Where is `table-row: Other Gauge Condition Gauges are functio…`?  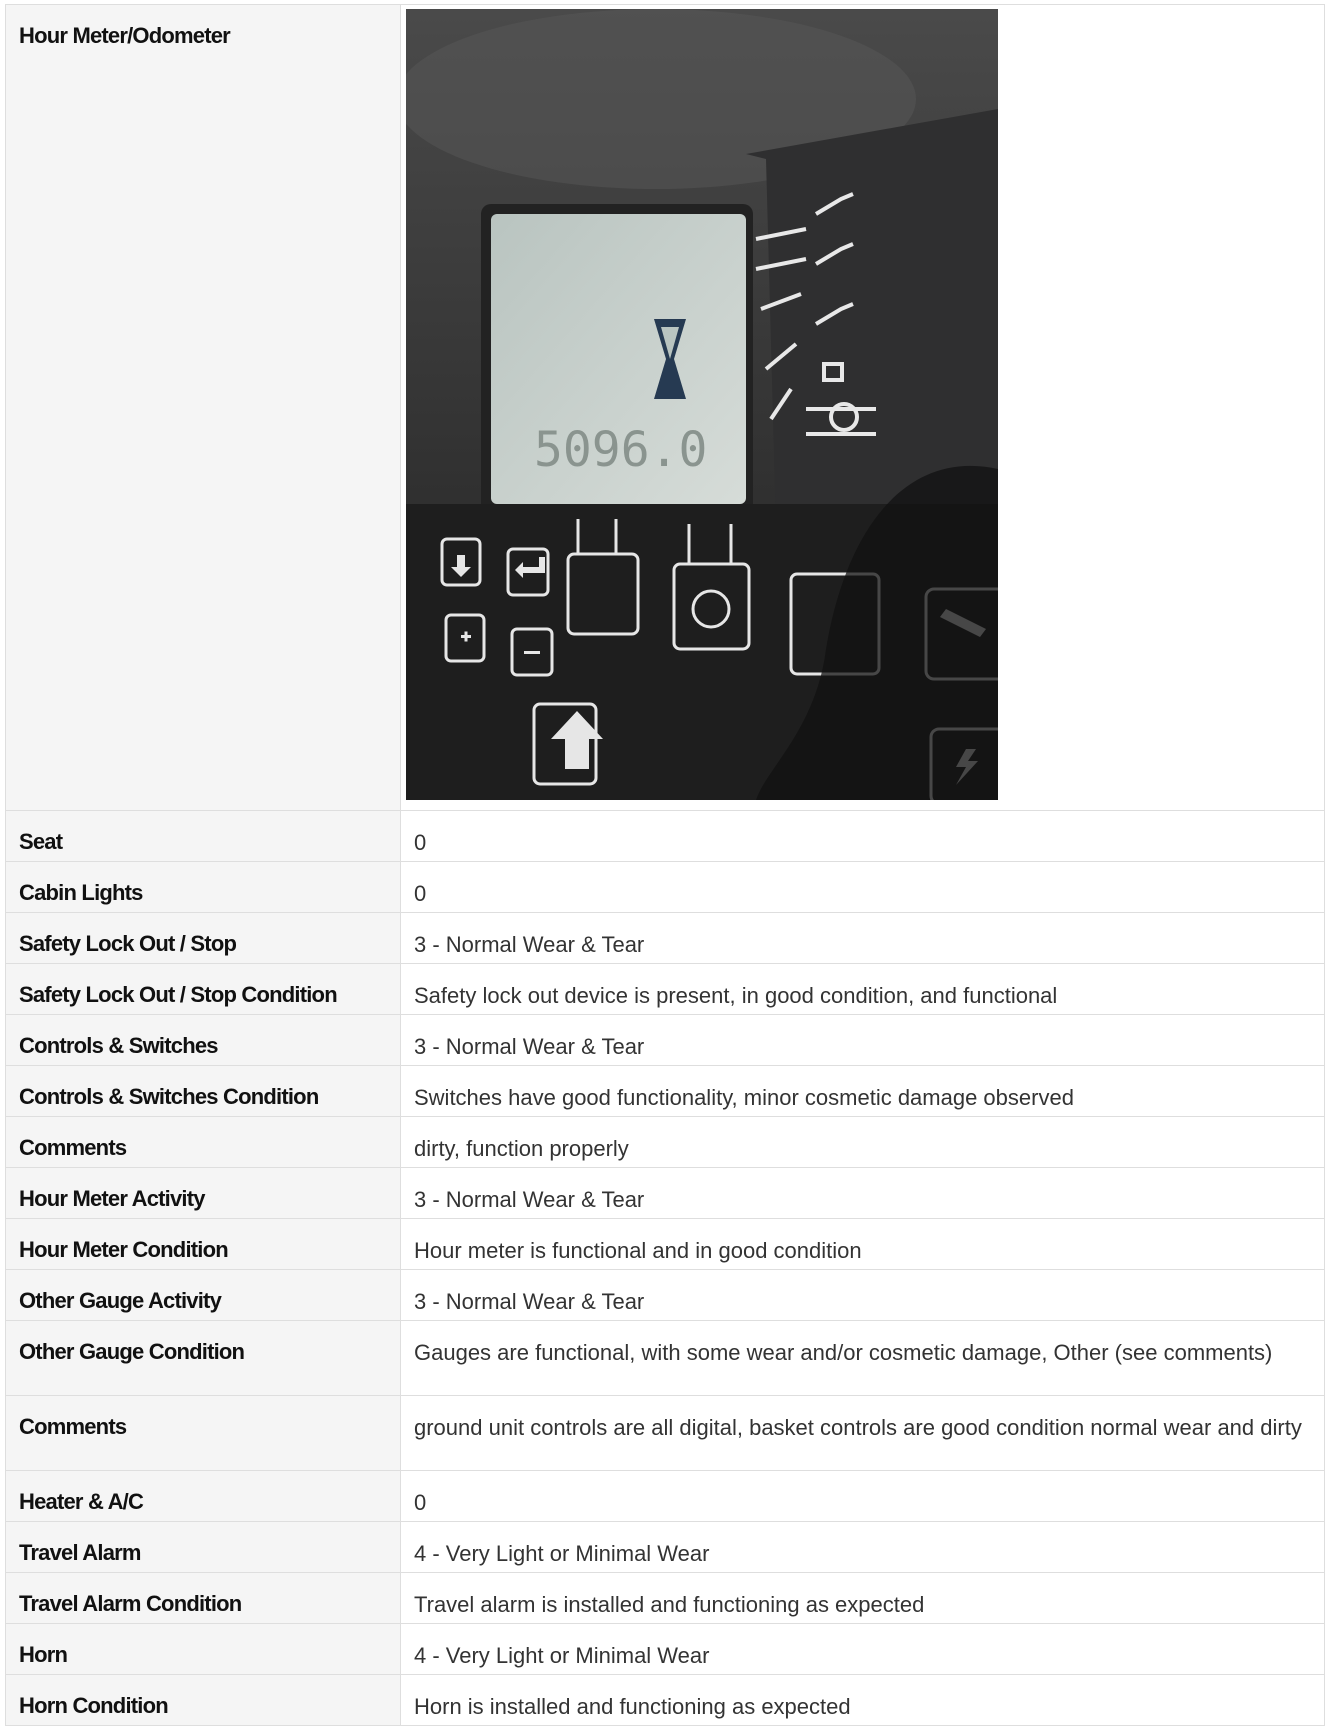 table-row: Other Gauge Condition Gauges are functio… is located at coordinates (665, 1358).